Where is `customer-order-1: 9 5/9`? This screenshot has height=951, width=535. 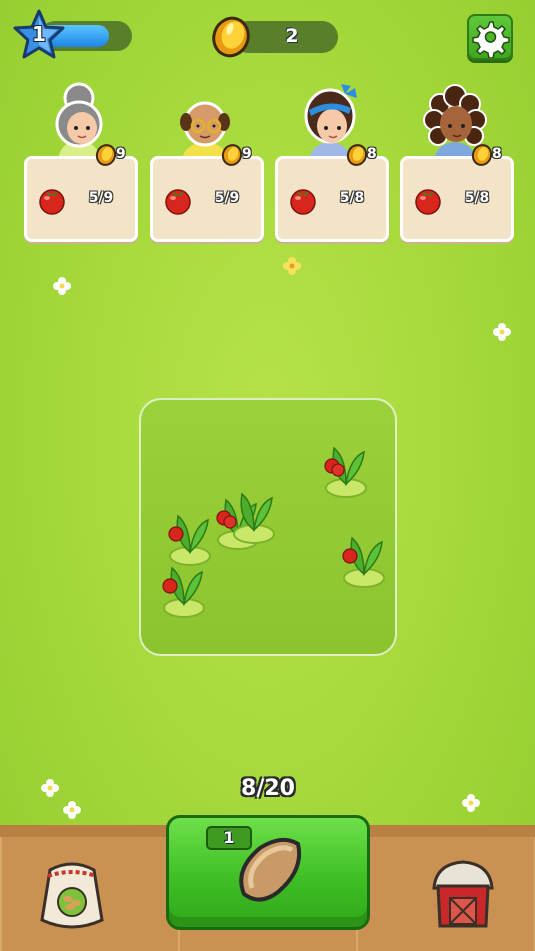 customer-order-1: 9 5/9 is located at coordinates (82, 162).